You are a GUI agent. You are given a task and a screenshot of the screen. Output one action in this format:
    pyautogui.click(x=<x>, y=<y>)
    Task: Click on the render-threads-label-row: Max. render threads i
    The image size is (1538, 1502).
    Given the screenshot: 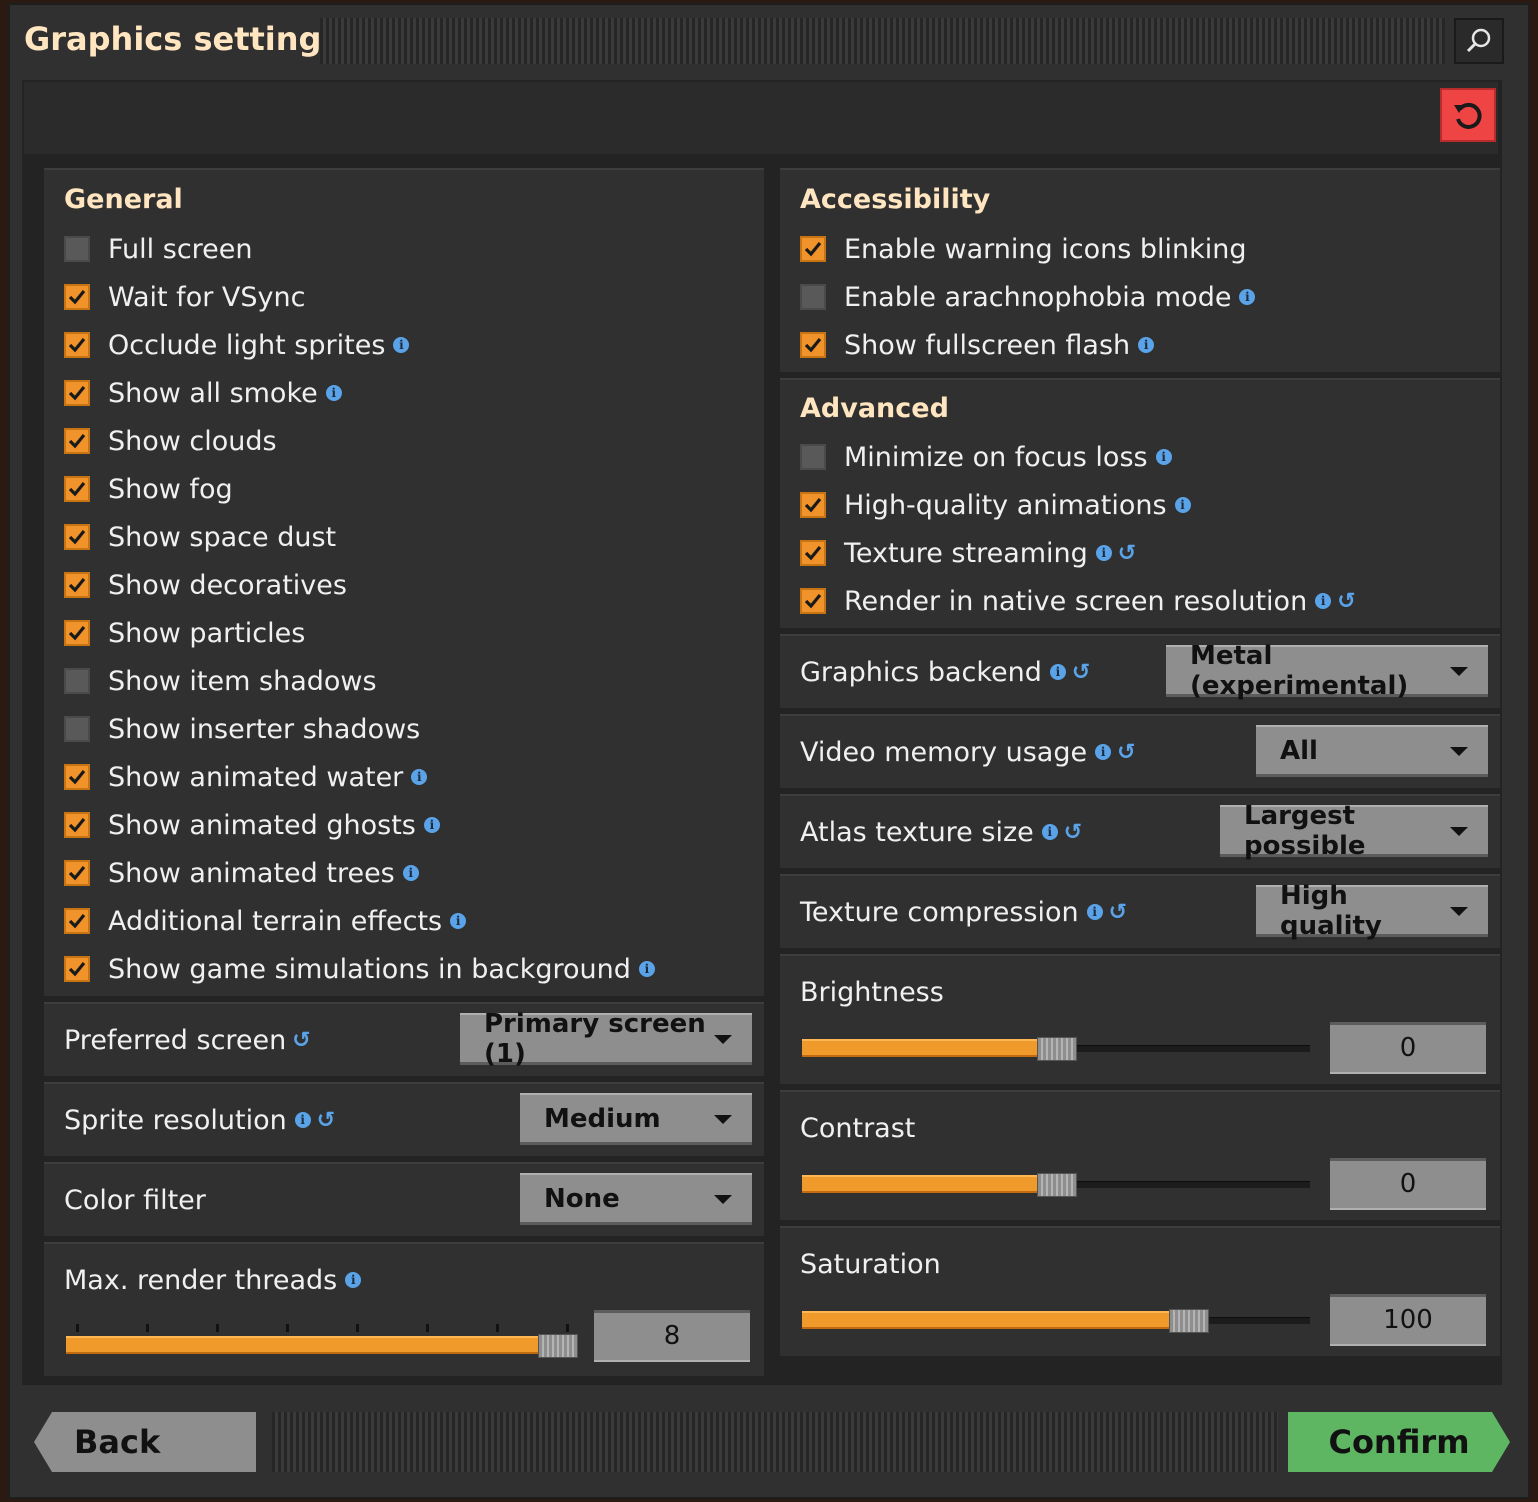 What is the action you would take?
    pyautogui.click(x=213, y=1280)
    